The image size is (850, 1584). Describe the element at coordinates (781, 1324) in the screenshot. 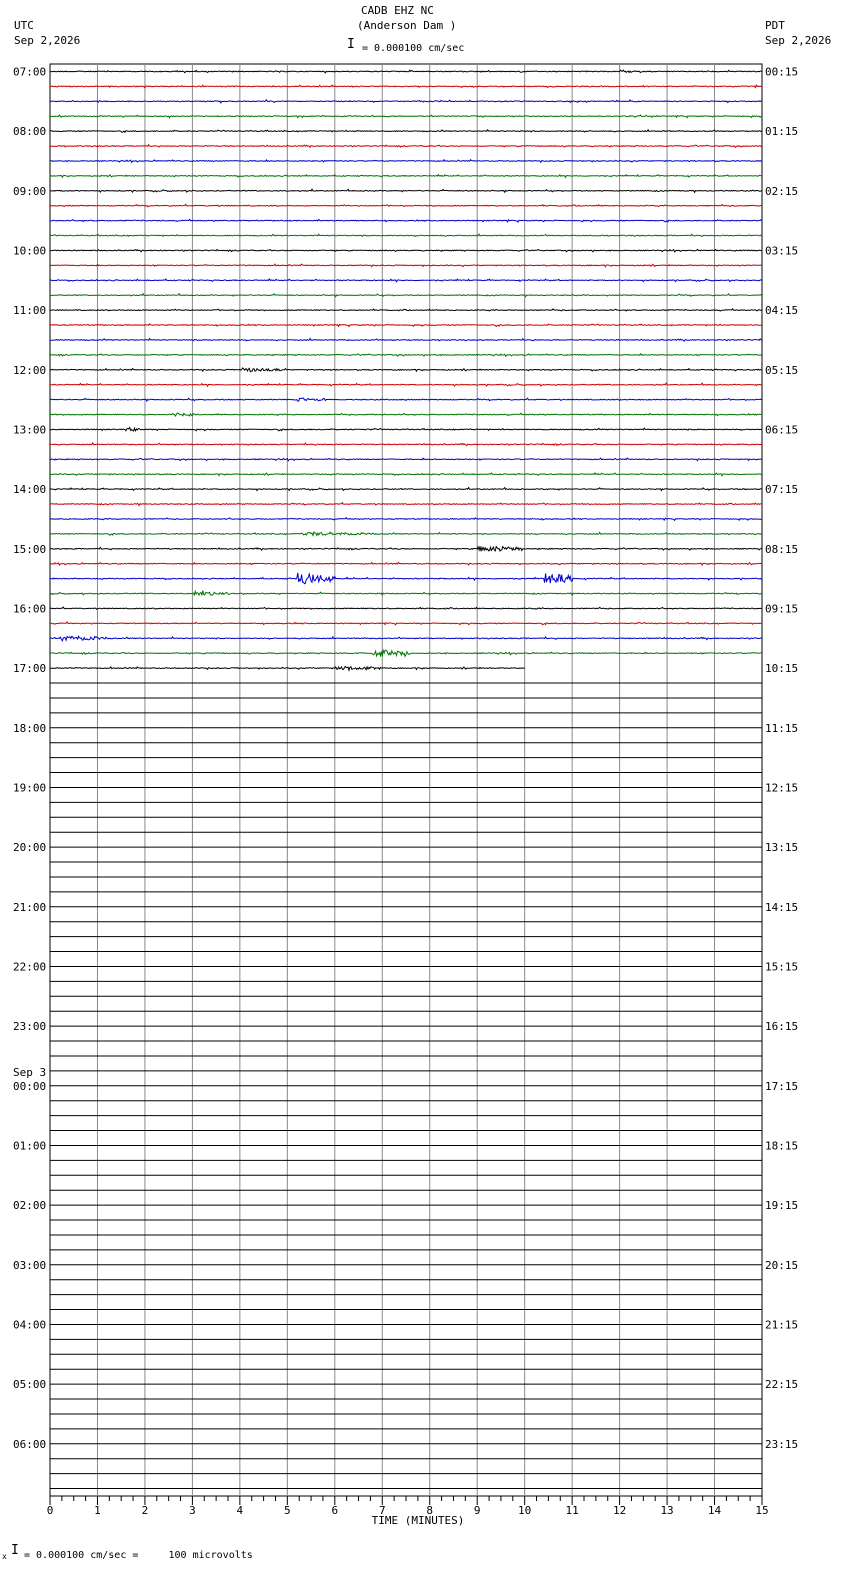

I see `pdt-hour-label: 21:15` at that location.